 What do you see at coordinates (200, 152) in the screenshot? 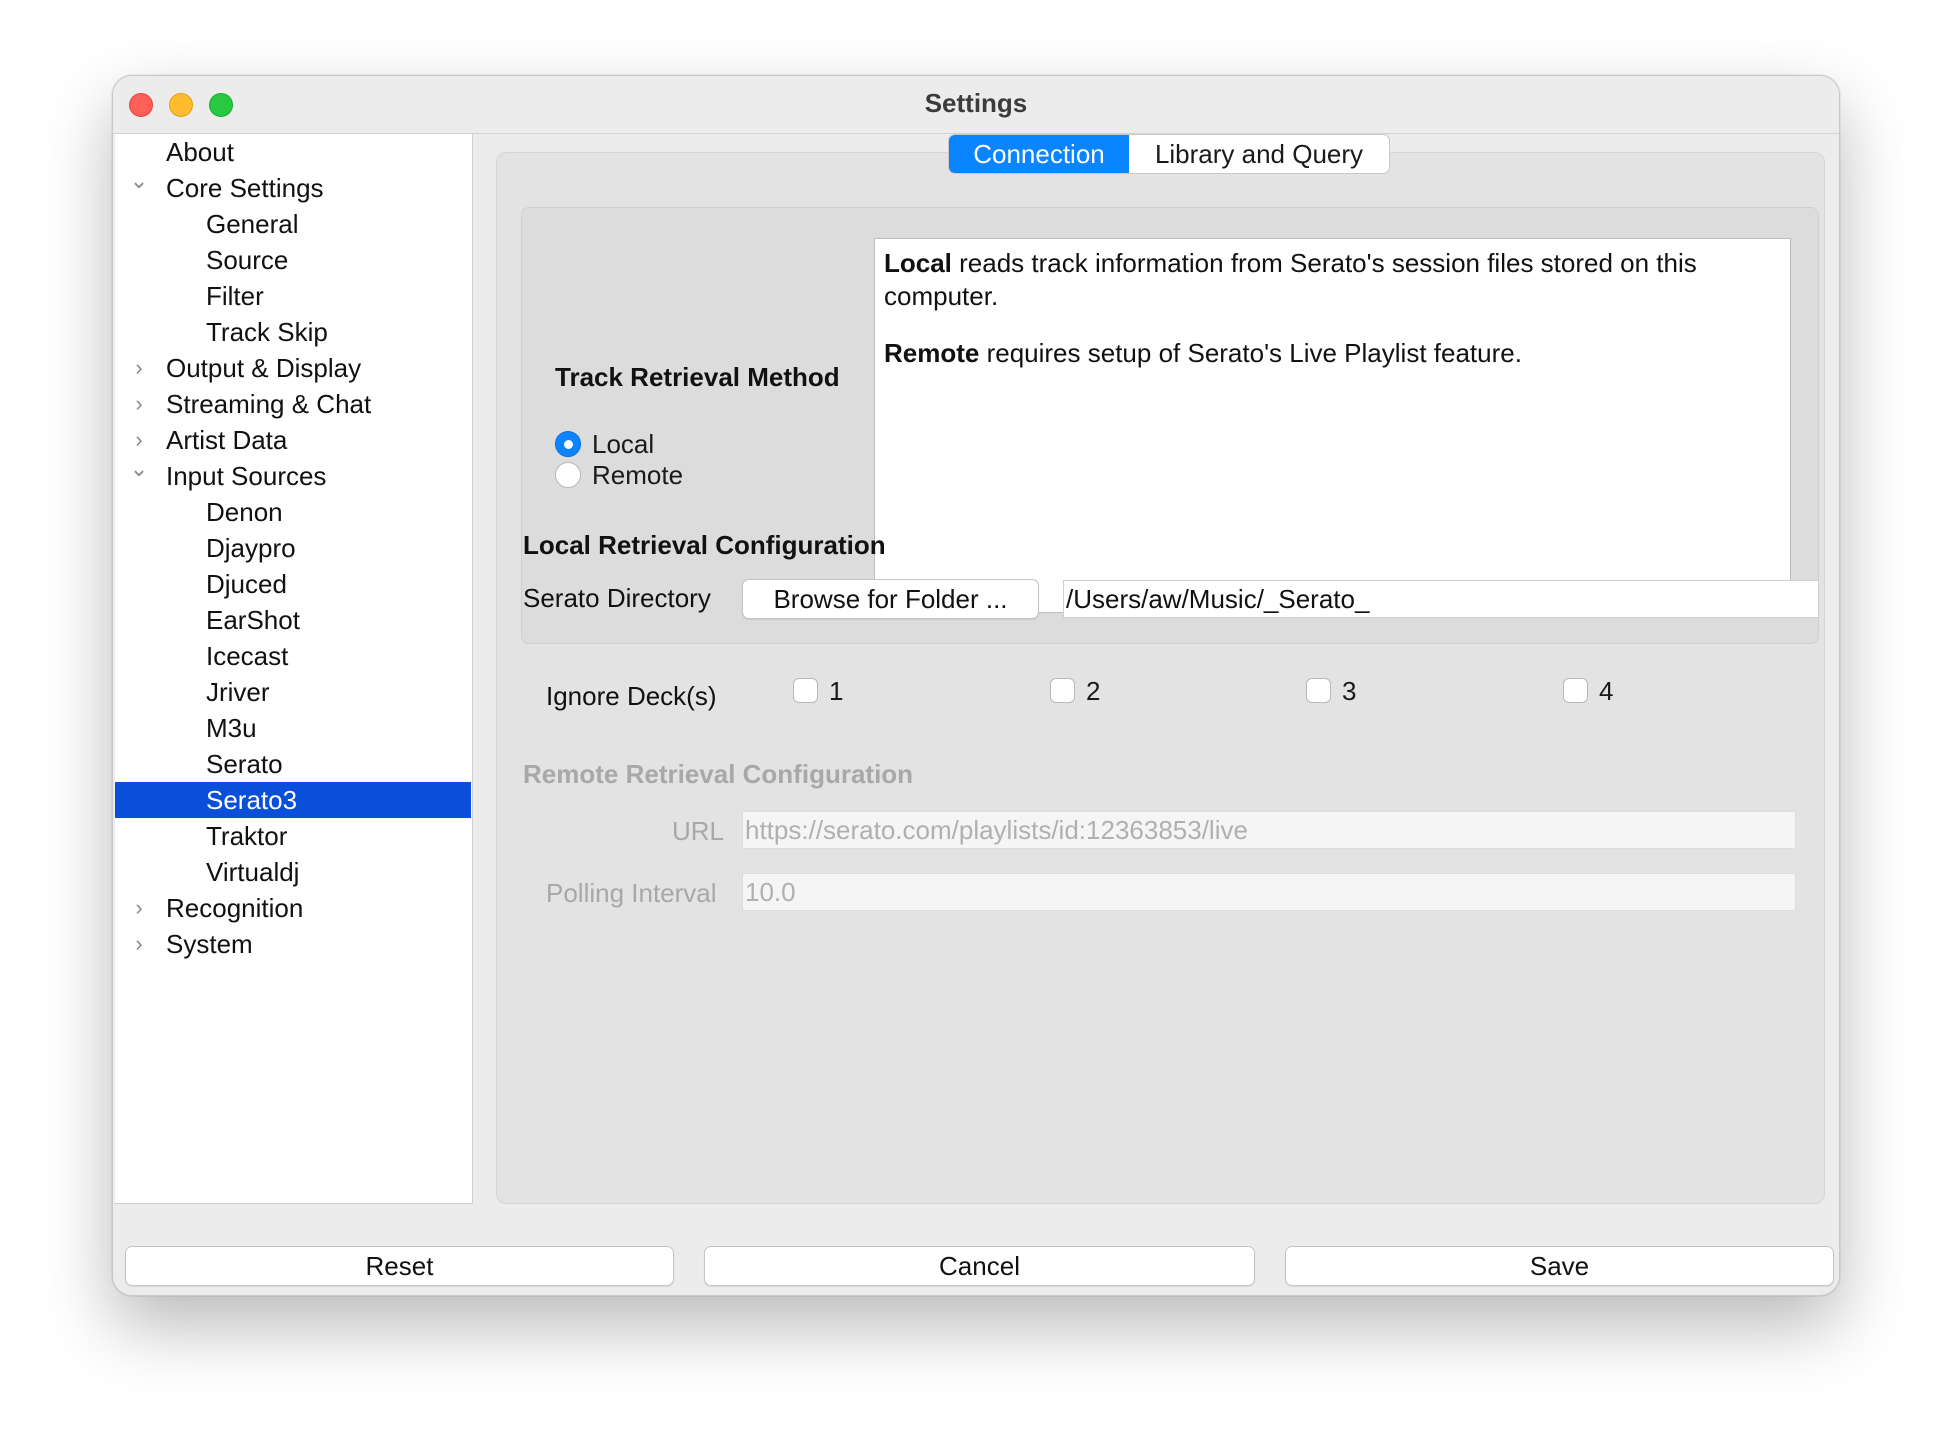
I see `sidebar-item-label: About` at bounding box center [200, 152].